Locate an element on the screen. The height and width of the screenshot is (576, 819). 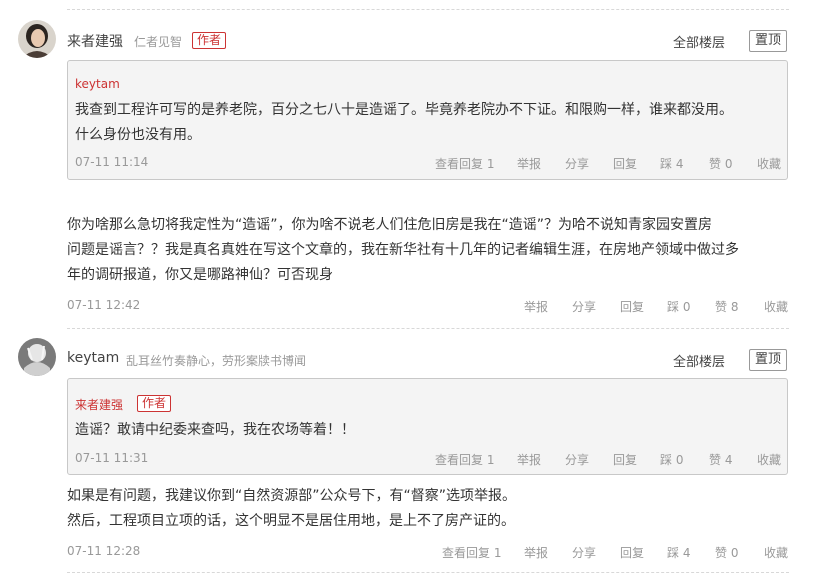
like-button: 赞 4 is located at coordinates (720, 459).